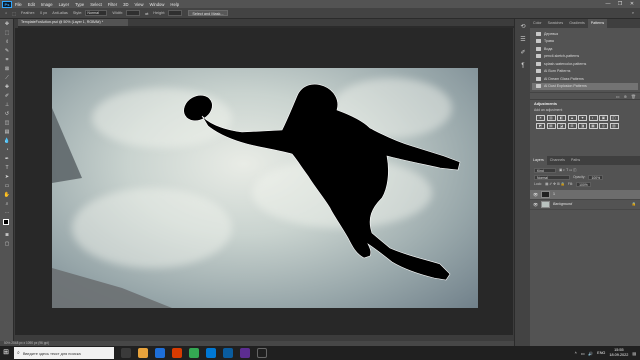  What do you see at coordinates (582, 118) in the screenshot?
I see `vibrance-icon: ▼` at bounding box center [582, 118].